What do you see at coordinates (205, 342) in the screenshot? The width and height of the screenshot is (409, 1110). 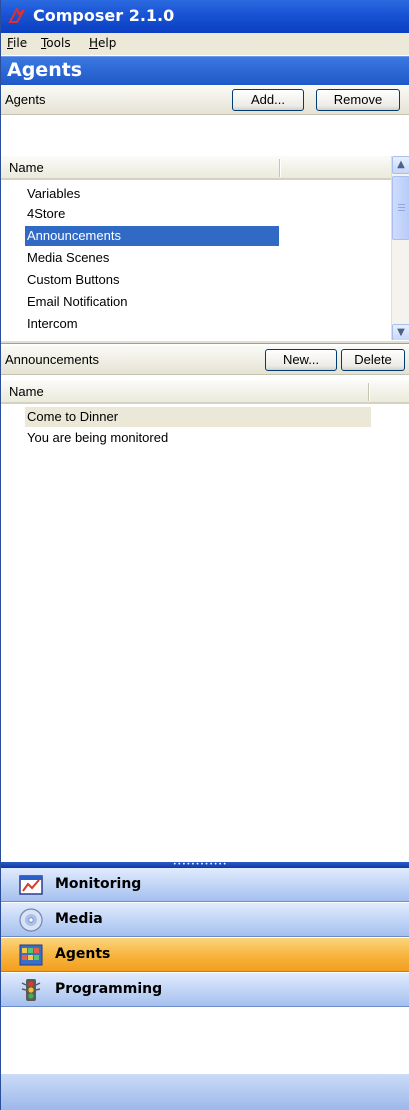 I see `section-divider` at bounding box center [205, 342].